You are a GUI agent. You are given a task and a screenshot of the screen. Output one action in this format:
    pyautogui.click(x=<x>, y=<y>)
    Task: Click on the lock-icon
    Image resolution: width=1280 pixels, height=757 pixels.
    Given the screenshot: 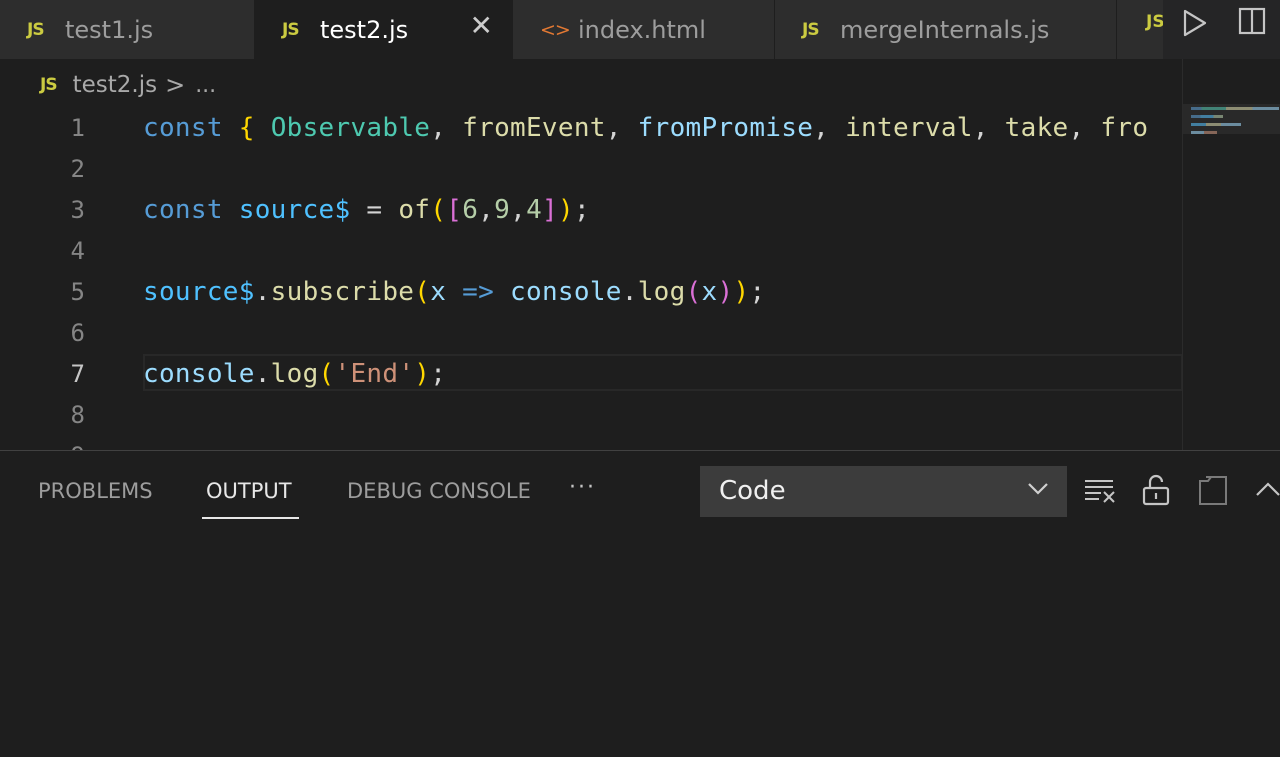 What is the action you would take?
    pyautogui.click(x=1156, y=490)
    